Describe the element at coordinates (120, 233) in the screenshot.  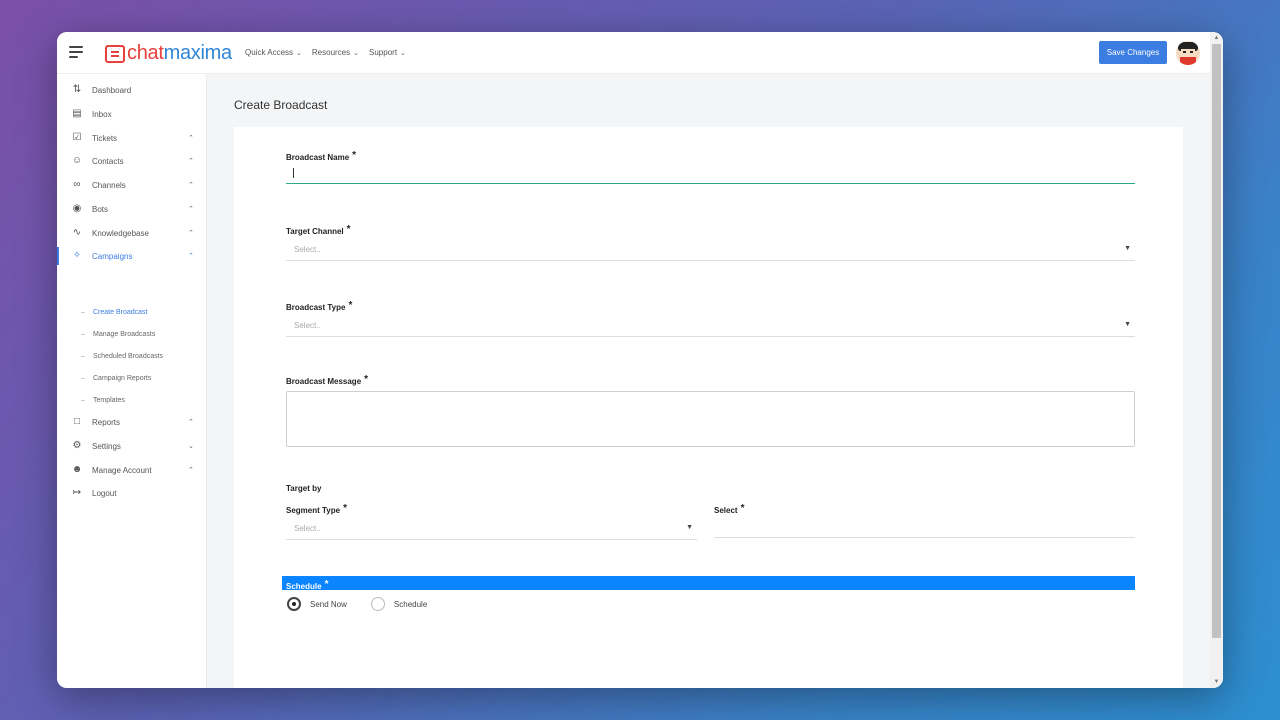
I see `sidebar-item-label: Knowledgebase` at that location.